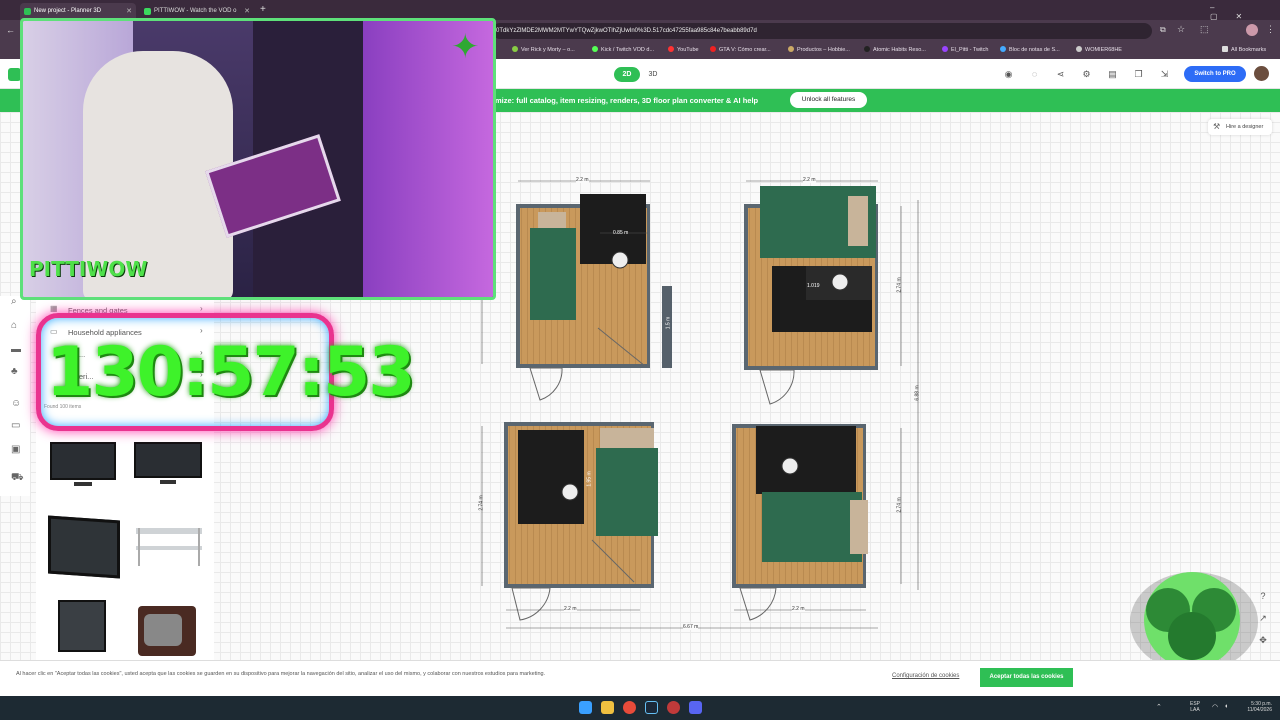  What do you see at coordinates (806, 460) in the screenshot?
I see `desk-d` at bounding box center [806, 460].